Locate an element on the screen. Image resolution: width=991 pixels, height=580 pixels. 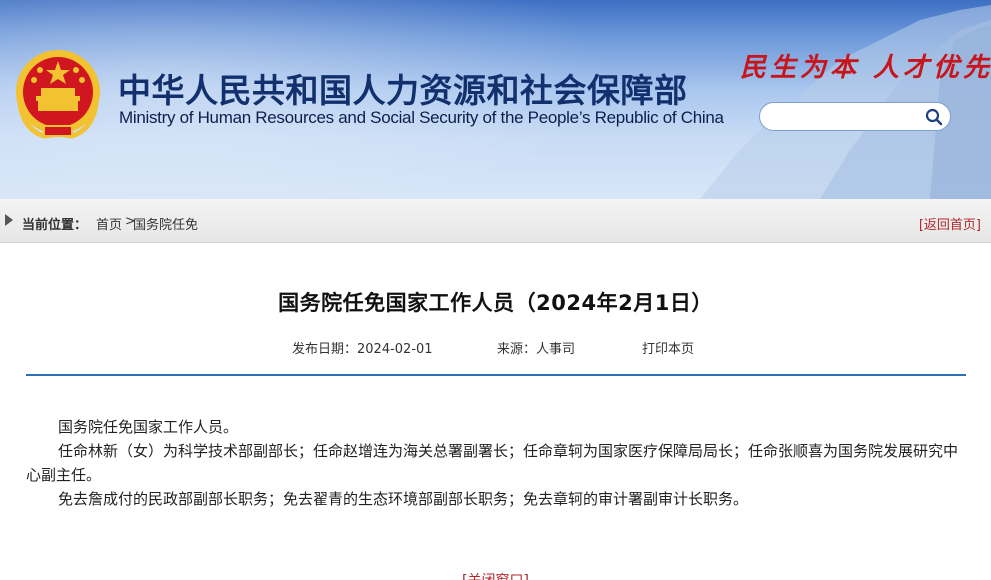
print-page-link: 打印本页 is located at coordinates (668, 347).